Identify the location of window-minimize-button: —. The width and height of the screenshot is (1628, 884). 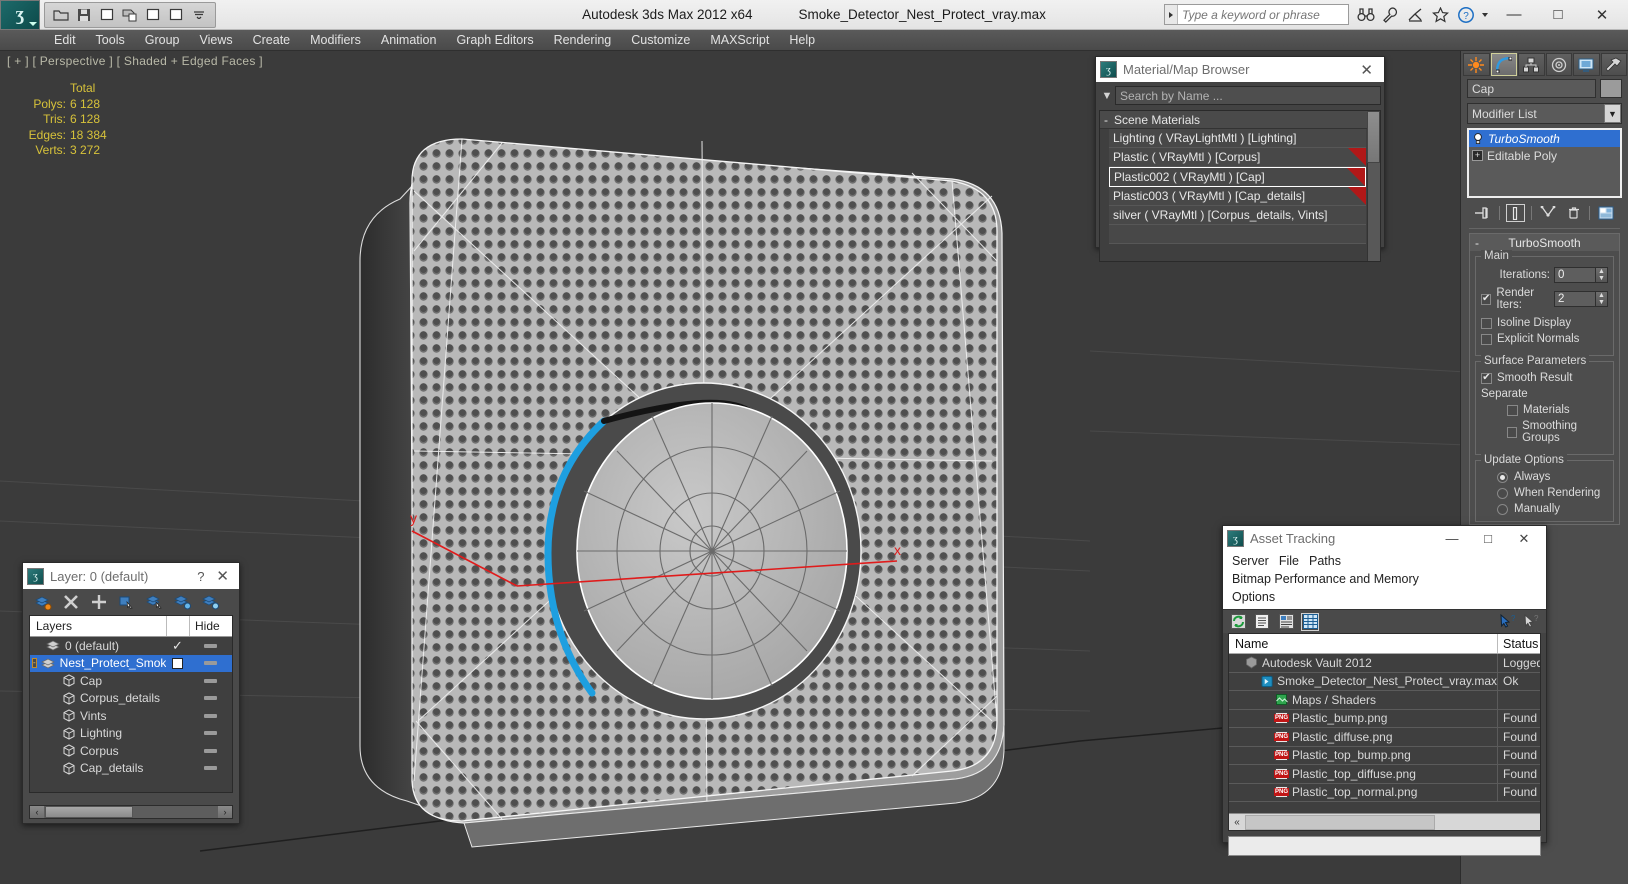
(1514, 14).